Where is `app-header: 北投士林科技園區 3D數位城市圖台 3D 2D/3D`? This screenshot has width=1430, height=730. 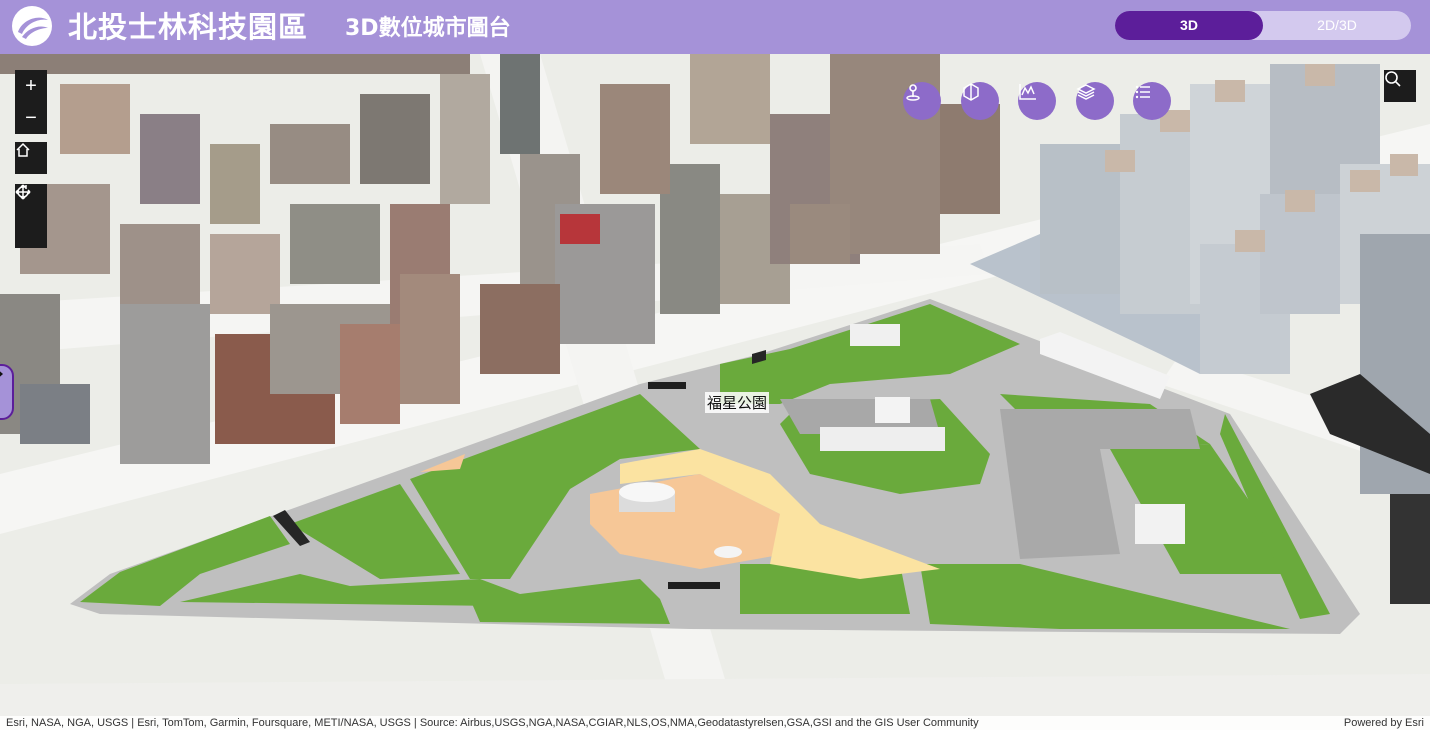
app-header: 北投士林科技園區 3D數位城市圖台 3D 2D/3D is located at coordinates (715, 27).